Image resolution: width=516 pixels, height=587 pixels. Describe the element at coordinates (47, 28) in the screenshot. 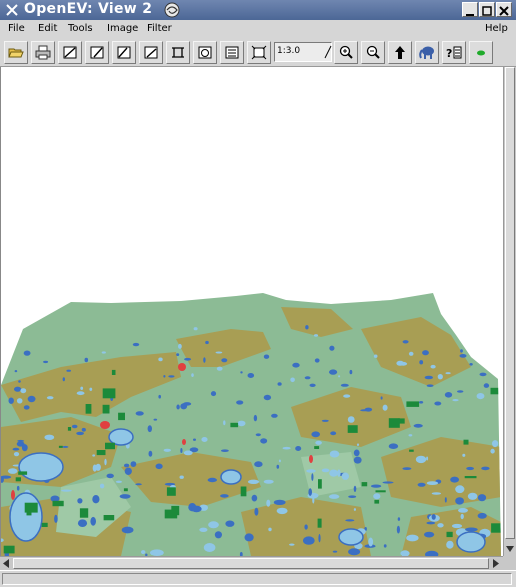

I see `menu-edit: Edit` at that location.